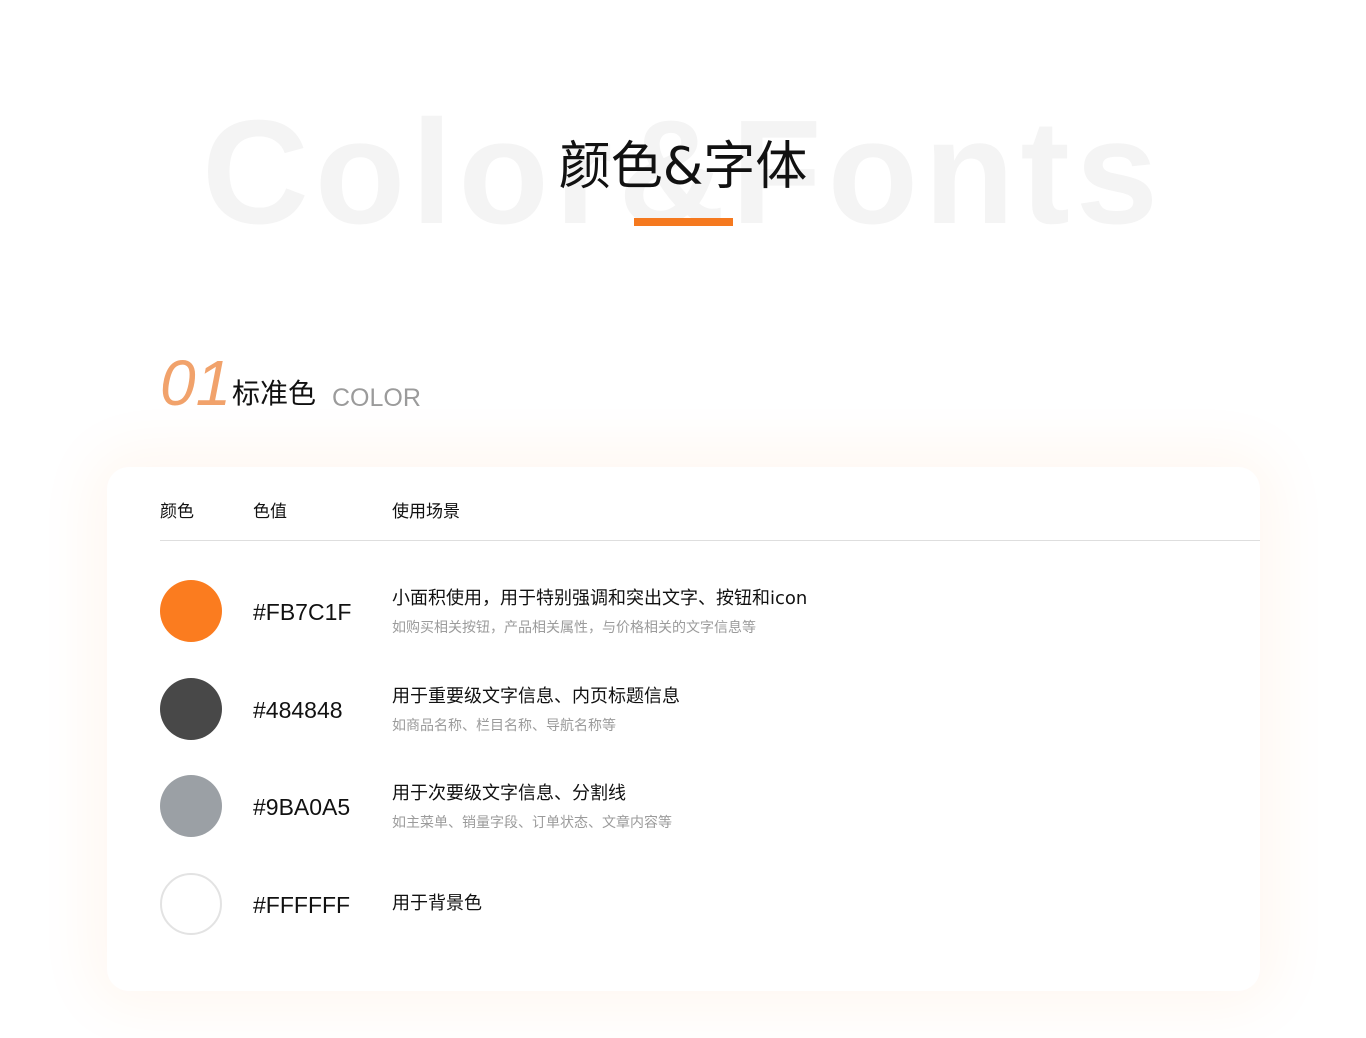  What do you see at coordinates (274, 393) in the screenshot?
I see `section-title: 标准色` at bounding box center [274, 393].